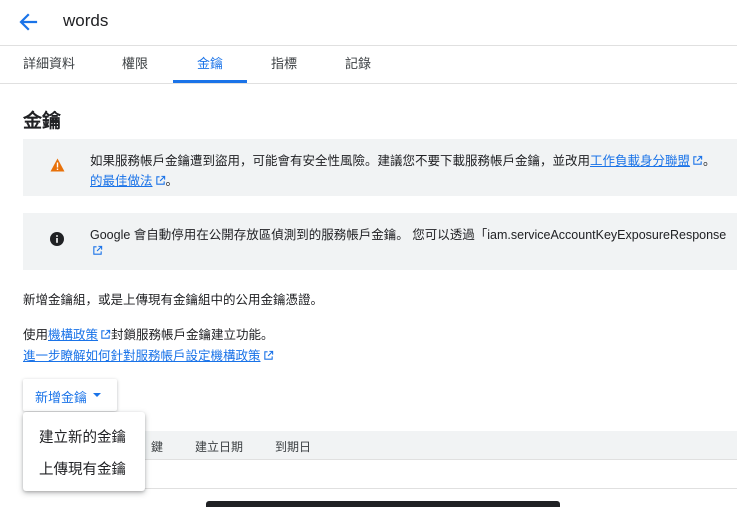 This screenshot has height=507, width=737. Describe the element at coordinates (36, 335) in the screenshot. I see `org-policy-pre: 使用` at that location.